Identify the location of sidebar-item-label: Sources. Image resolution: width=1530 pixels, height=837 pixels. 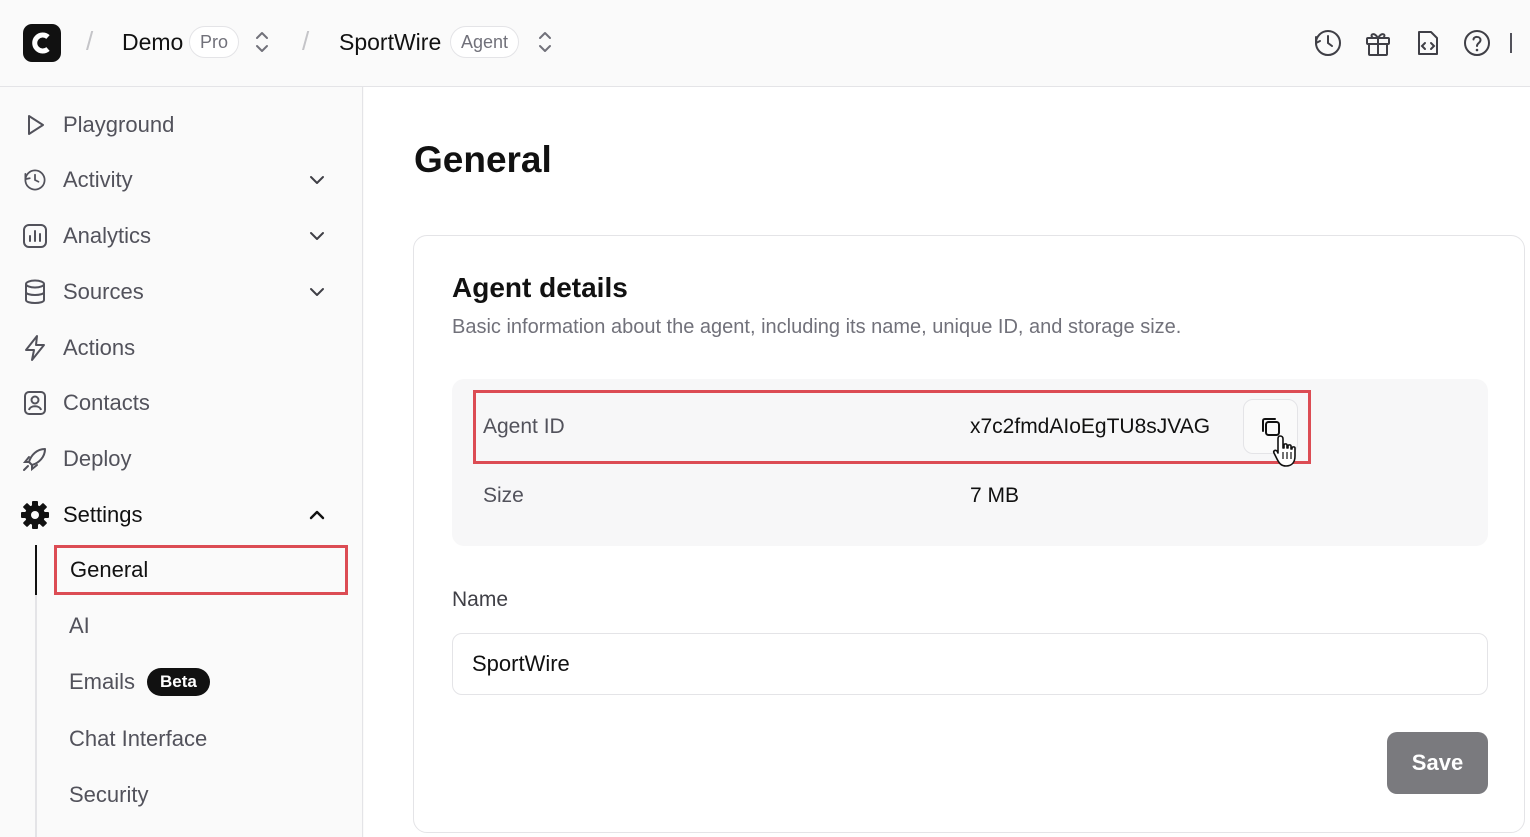
(103, 291).